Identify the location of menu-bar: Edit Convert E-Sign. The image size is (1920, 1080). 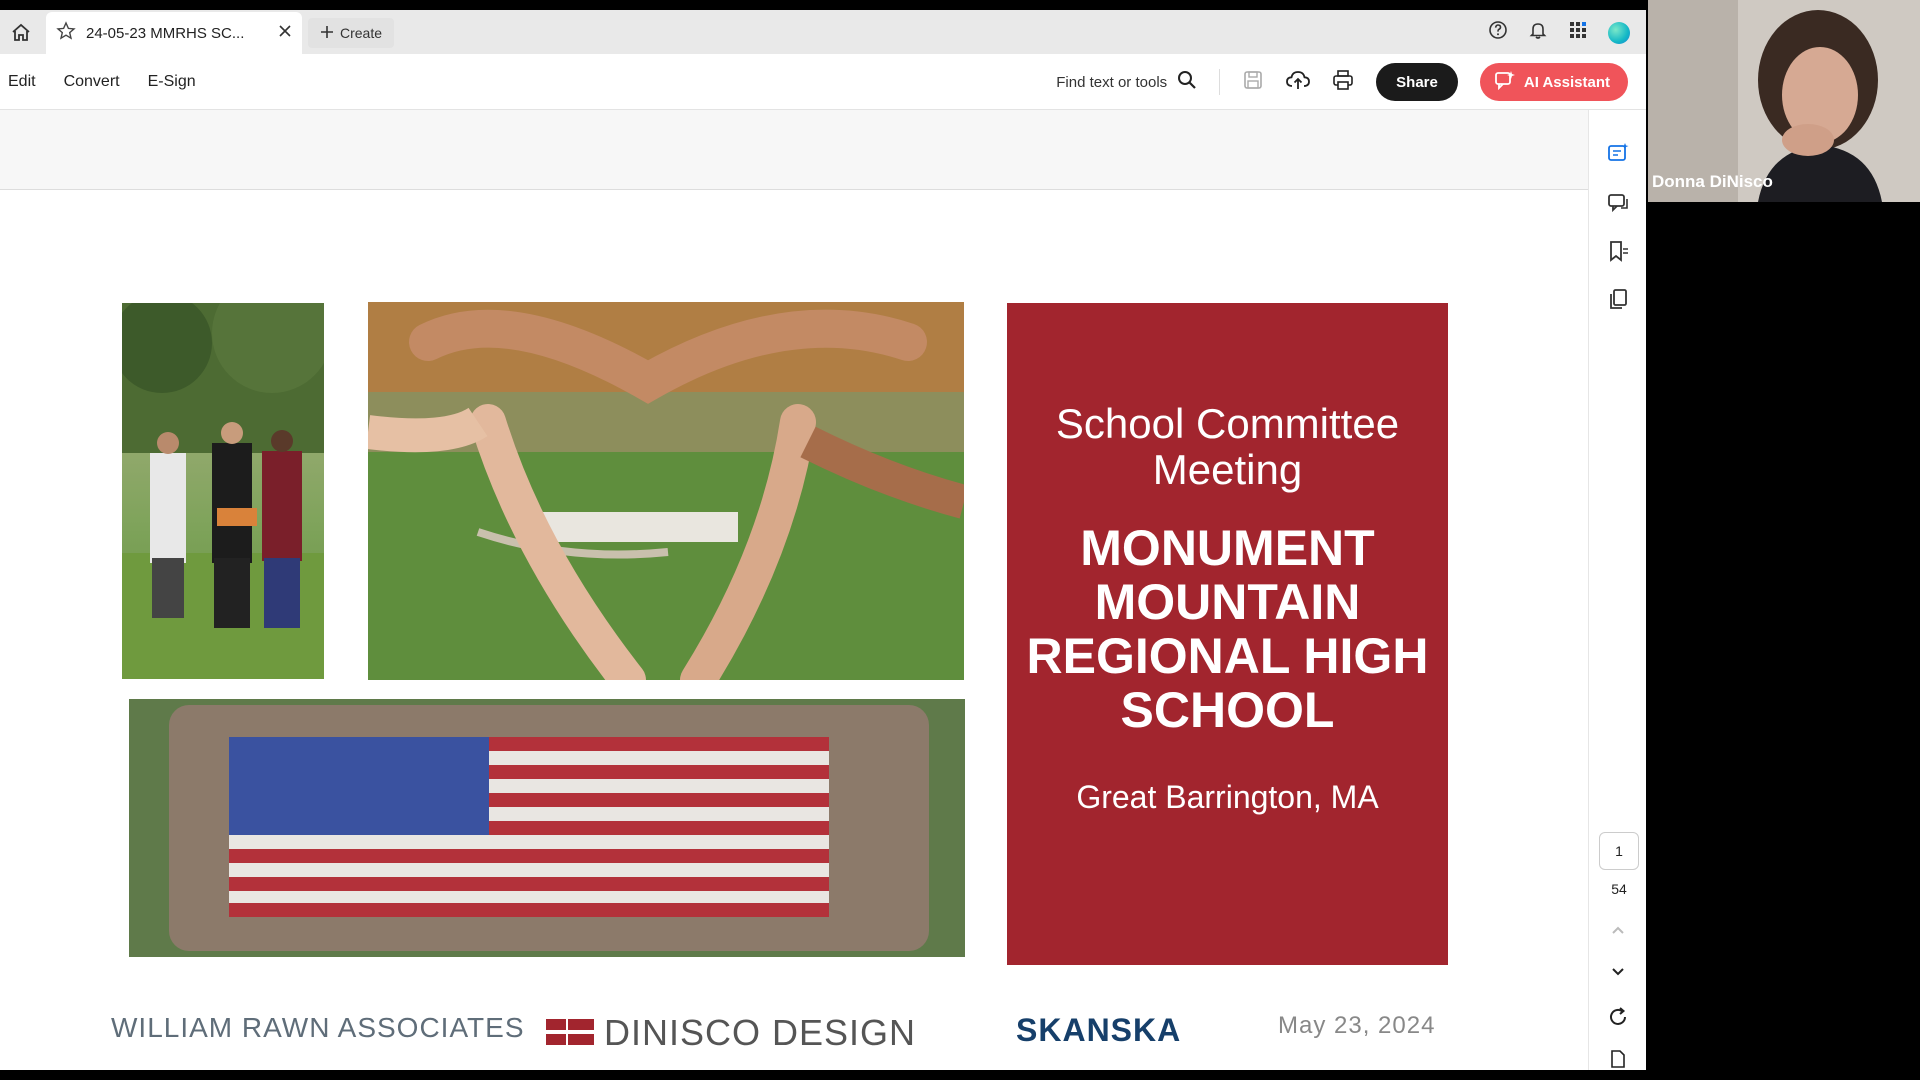
(102, 82).